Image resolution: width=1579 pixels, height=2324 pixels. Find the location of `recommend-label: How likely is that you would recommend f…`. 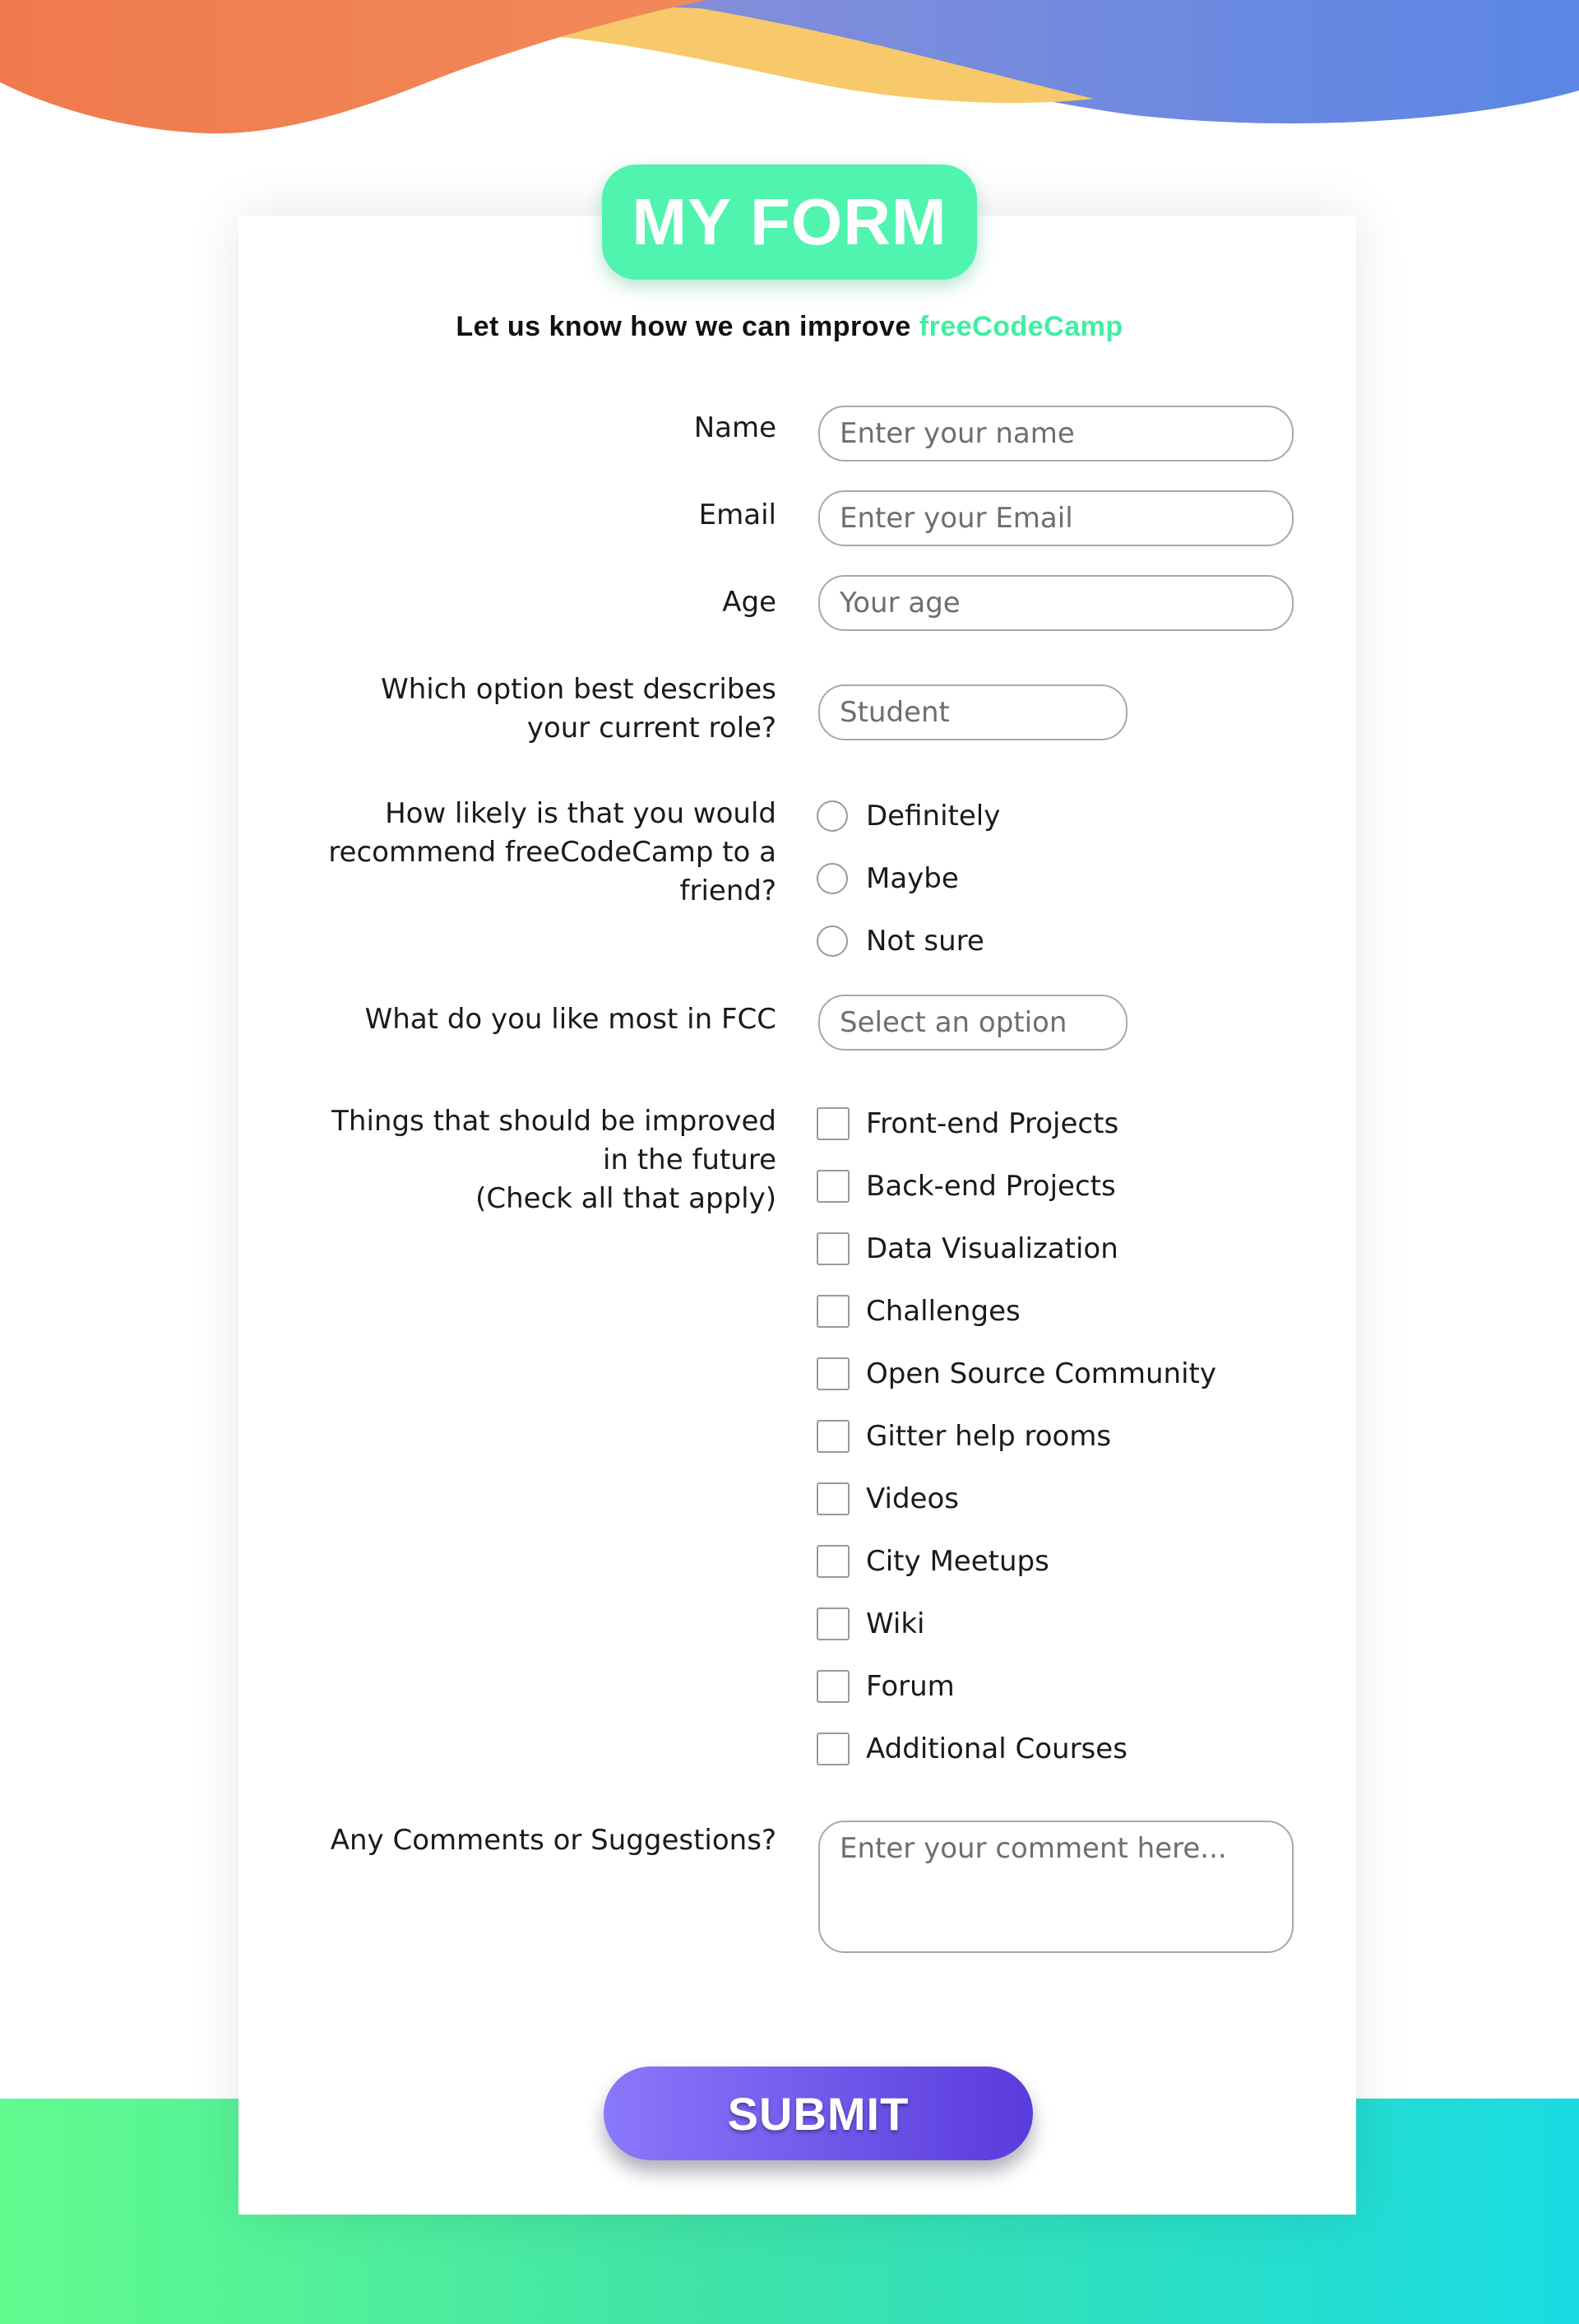

recommend-label: How likely is that you would recommend f… is located at coordinates (552, 852).